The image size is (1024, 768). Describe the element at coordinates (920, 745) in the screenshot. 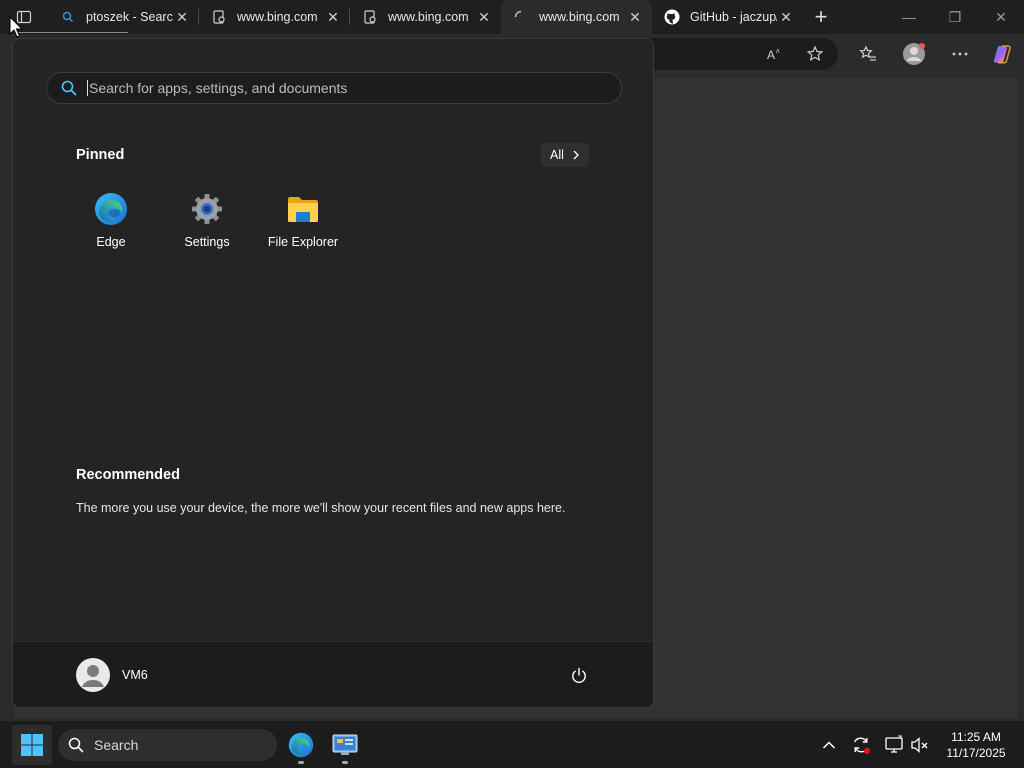

I see `volume-muted-icon` at that location.